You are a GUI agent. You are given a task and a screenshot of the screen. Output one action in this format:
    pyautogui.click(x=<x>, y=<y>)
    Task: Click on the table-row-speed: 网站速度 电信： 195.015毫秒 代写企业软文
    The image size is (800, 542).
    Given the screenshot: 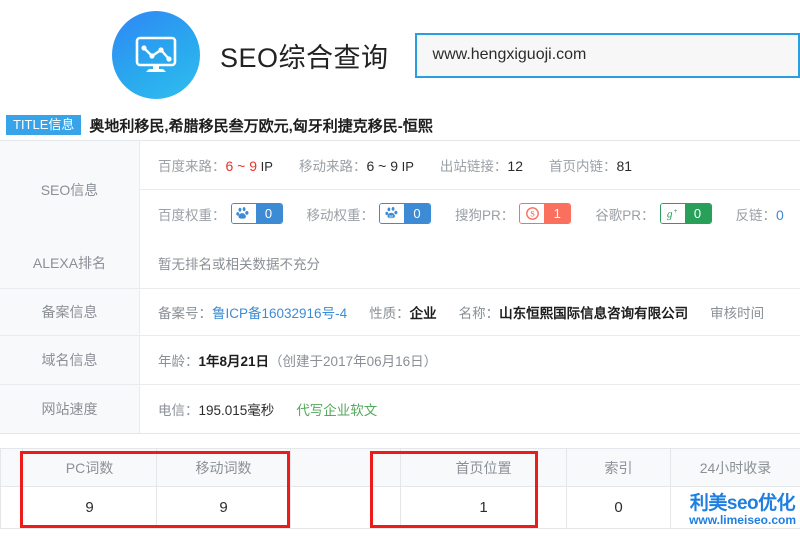 What is the action you would take?
    pyautogui.click(x=400, y=408)
    